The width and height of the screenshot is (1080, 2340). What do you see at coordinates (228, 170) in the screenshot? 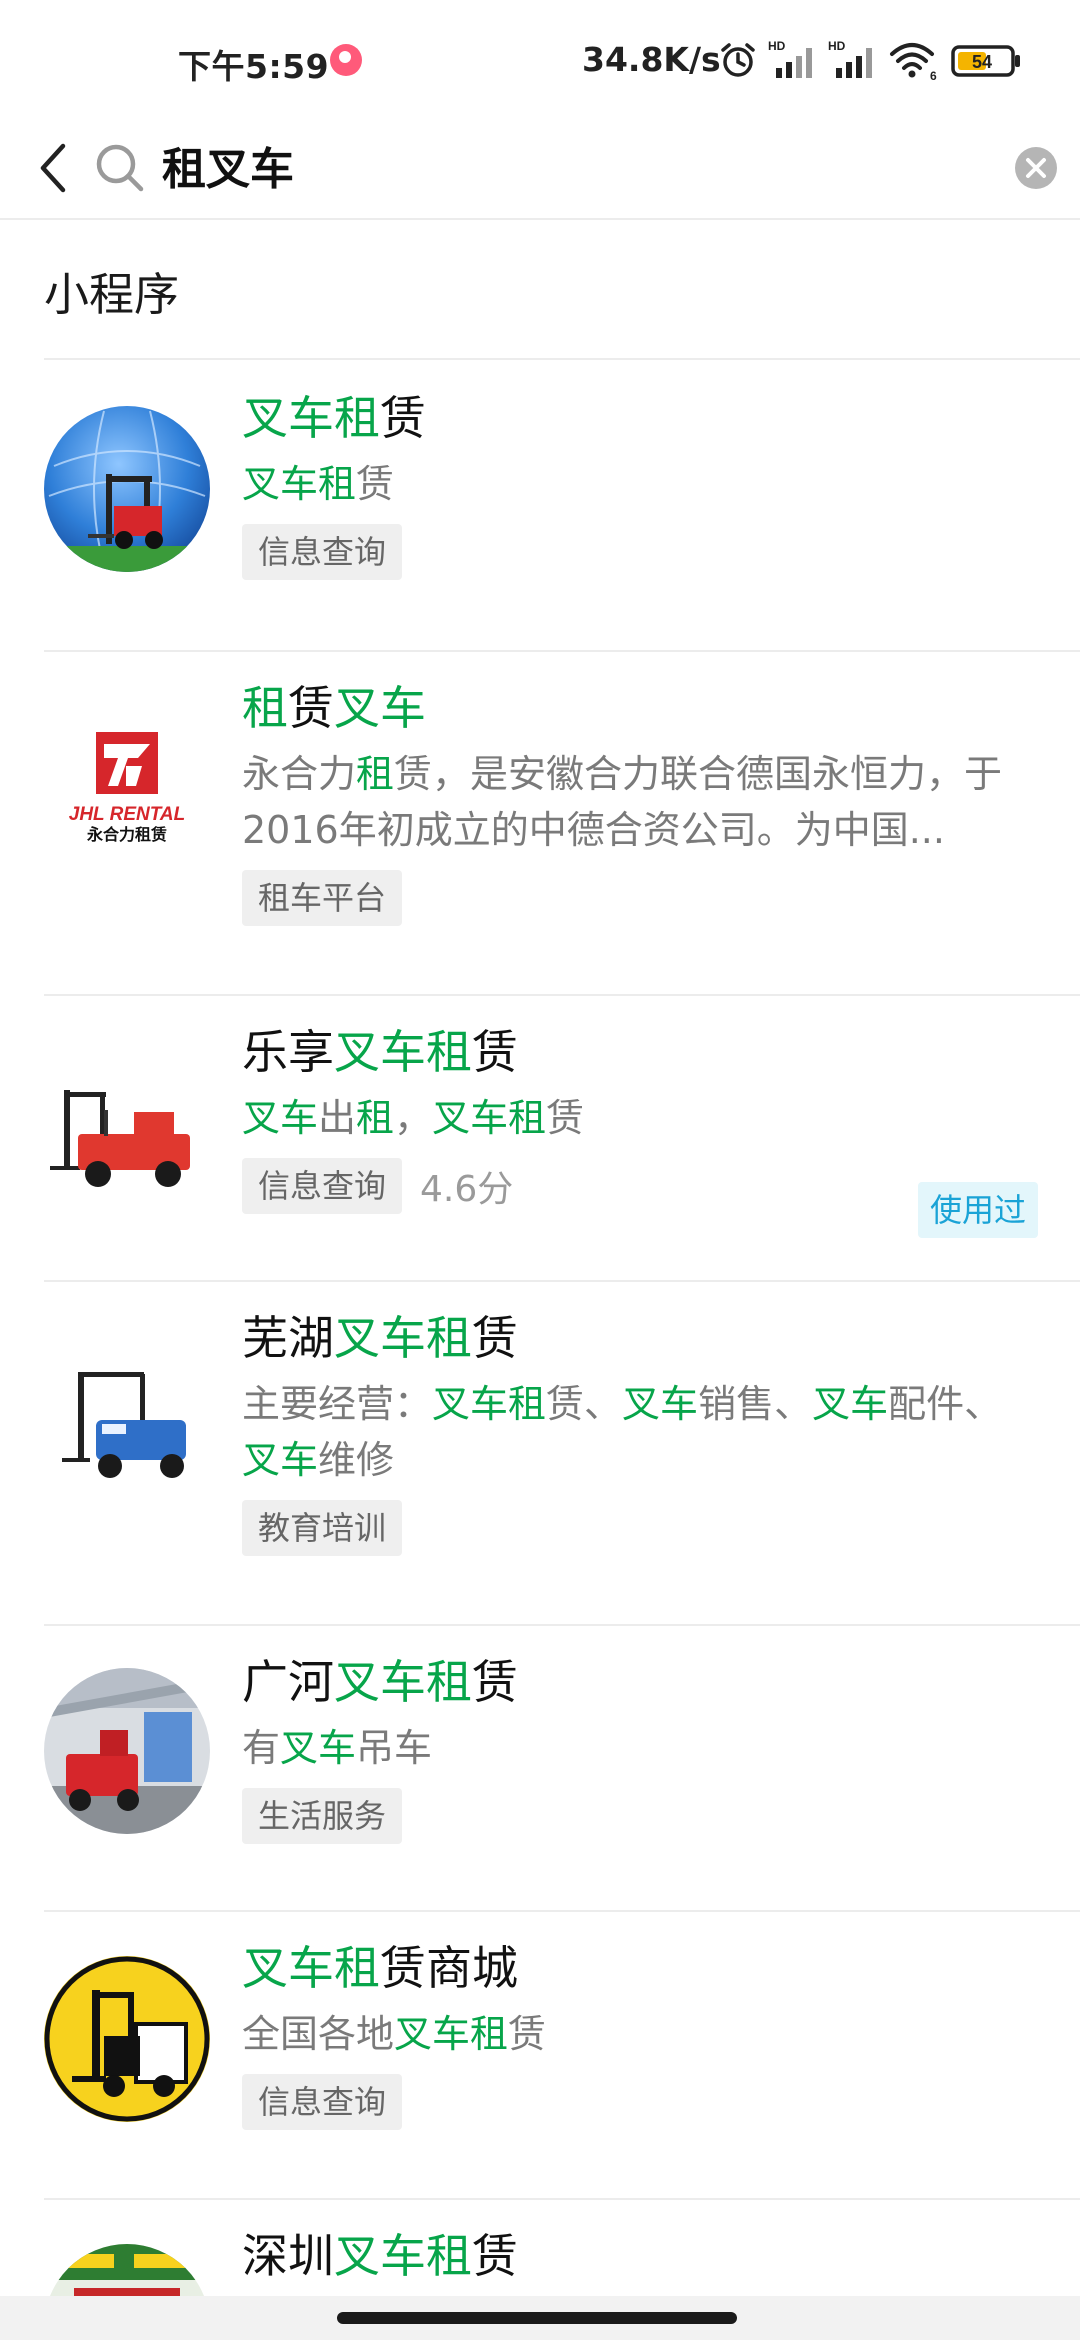
I see `search-input: 租叉车` at bounding box center [228, 170].